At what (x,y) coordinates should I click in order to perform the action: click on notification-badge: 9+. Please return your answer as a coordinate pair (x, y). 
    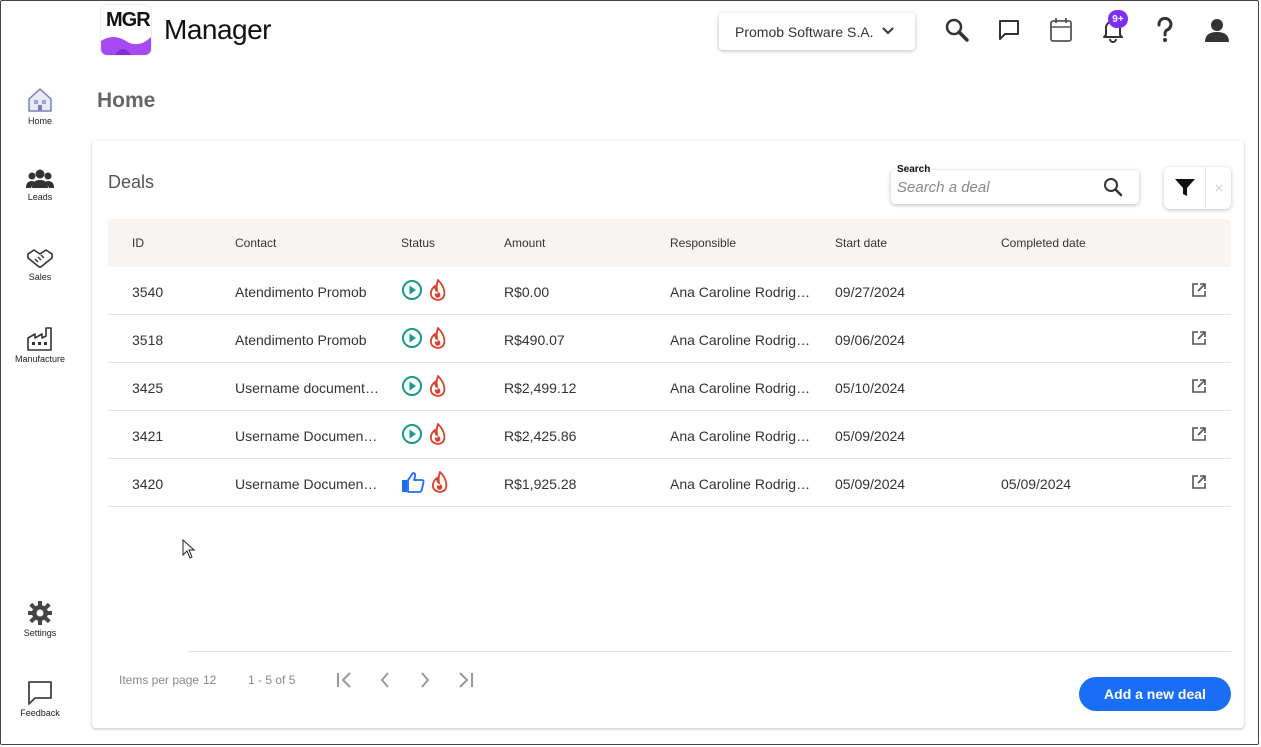
    Looking at the image, I should click on (1118, 19).